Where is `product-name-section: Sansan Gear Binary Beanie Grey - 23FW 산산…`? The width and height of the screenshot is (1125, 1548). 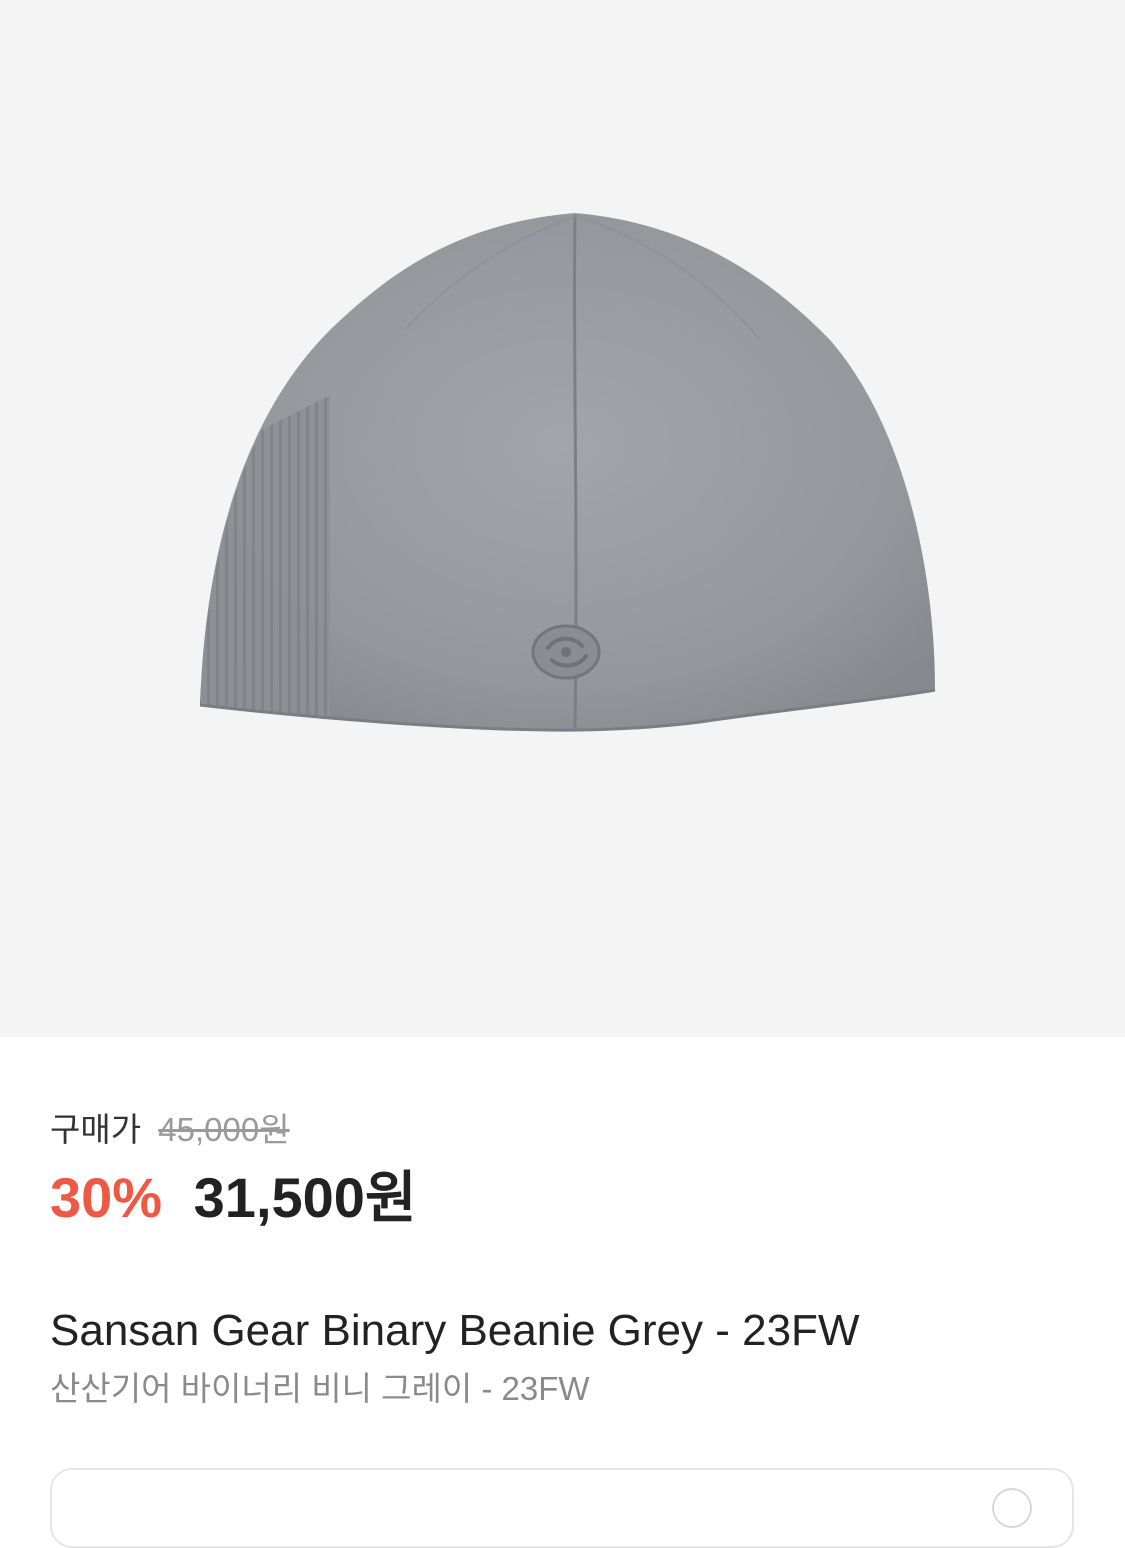
product-name-section: Sansan Gear Binary Beanie Grey - 23FW 산산… is located at coordinates (454, 1357).